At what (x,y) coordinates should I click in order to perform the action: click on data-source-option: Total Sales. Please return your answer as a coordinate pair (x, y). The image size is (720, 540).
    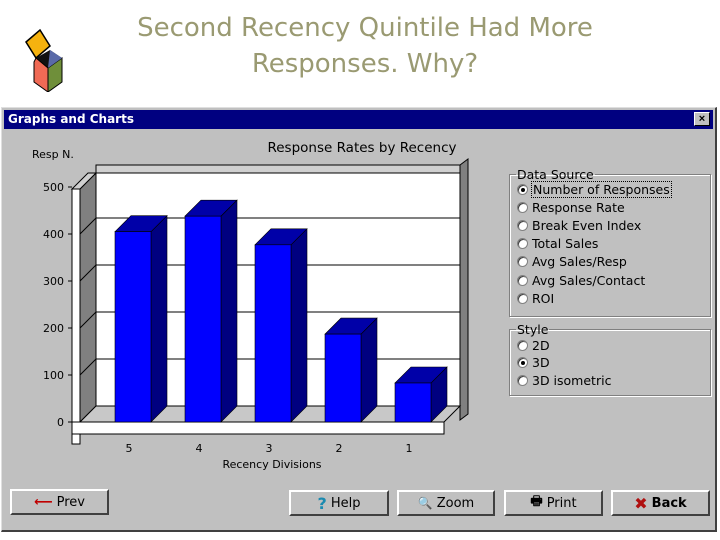
    Looking at the image, I should click on (557, 244).